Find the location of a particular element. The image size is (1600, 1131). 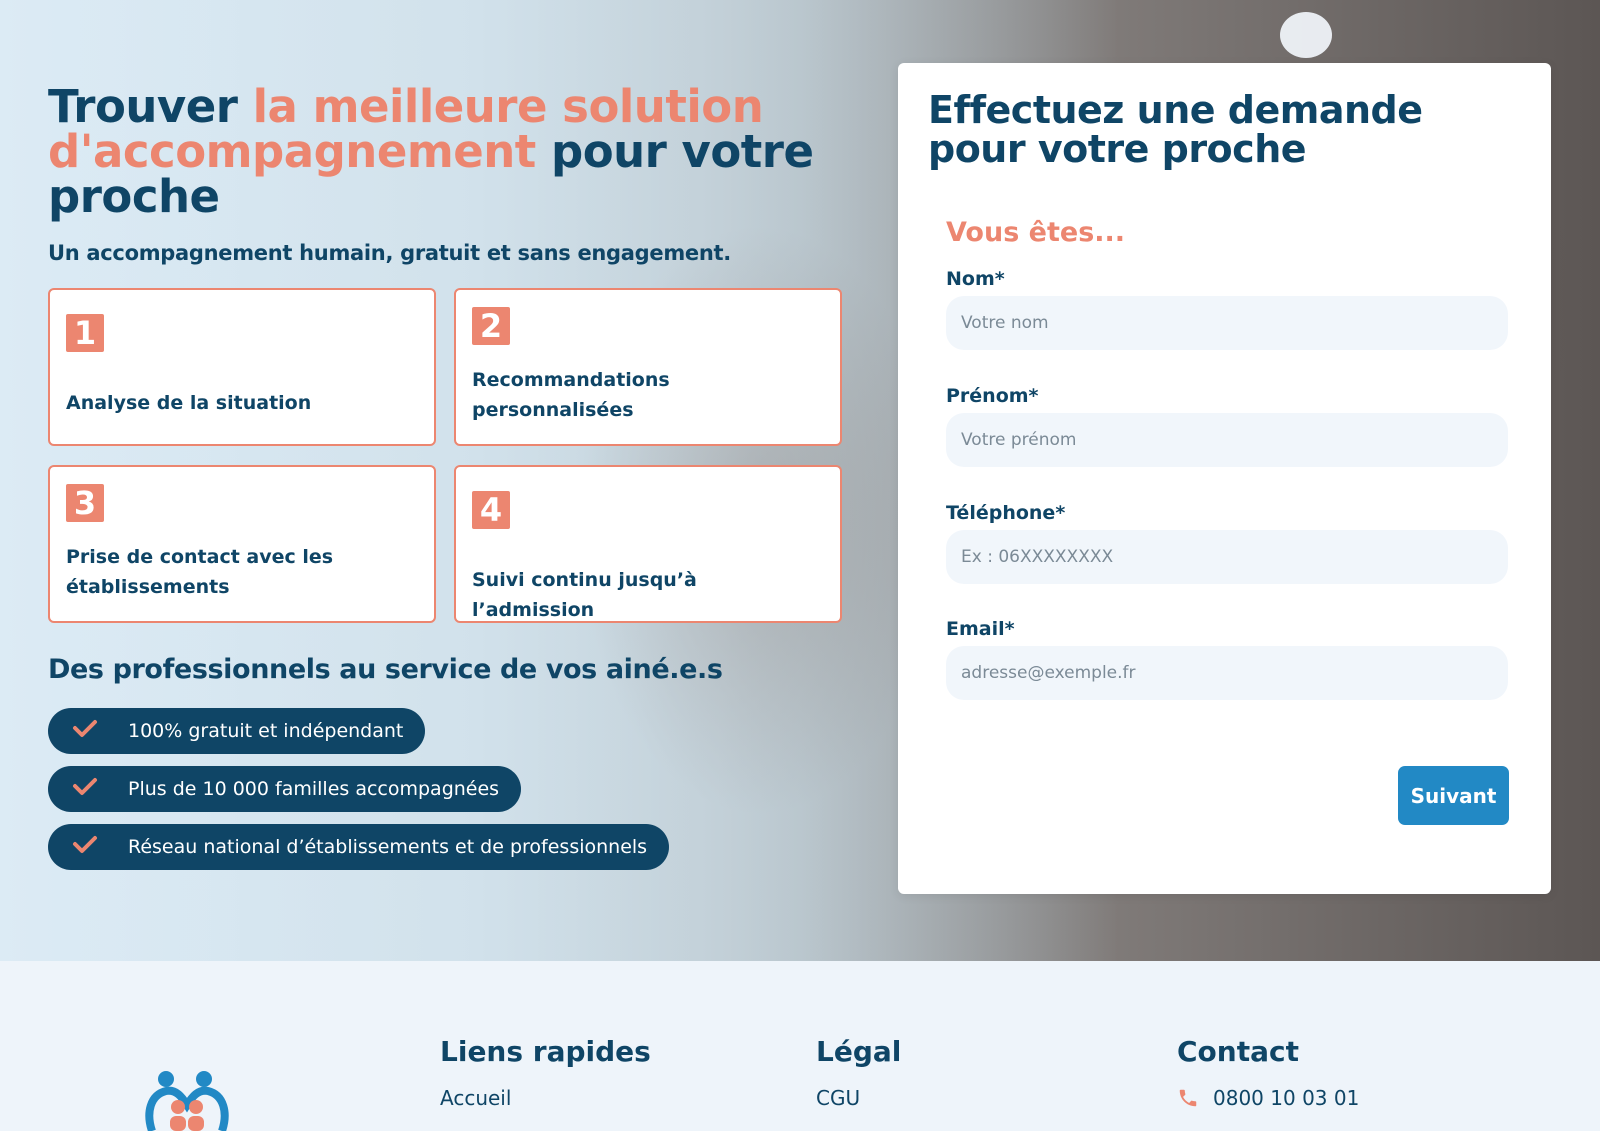

footer-contact: Contact 0800 10 03 01 is located at coordinates (1268, 1072).